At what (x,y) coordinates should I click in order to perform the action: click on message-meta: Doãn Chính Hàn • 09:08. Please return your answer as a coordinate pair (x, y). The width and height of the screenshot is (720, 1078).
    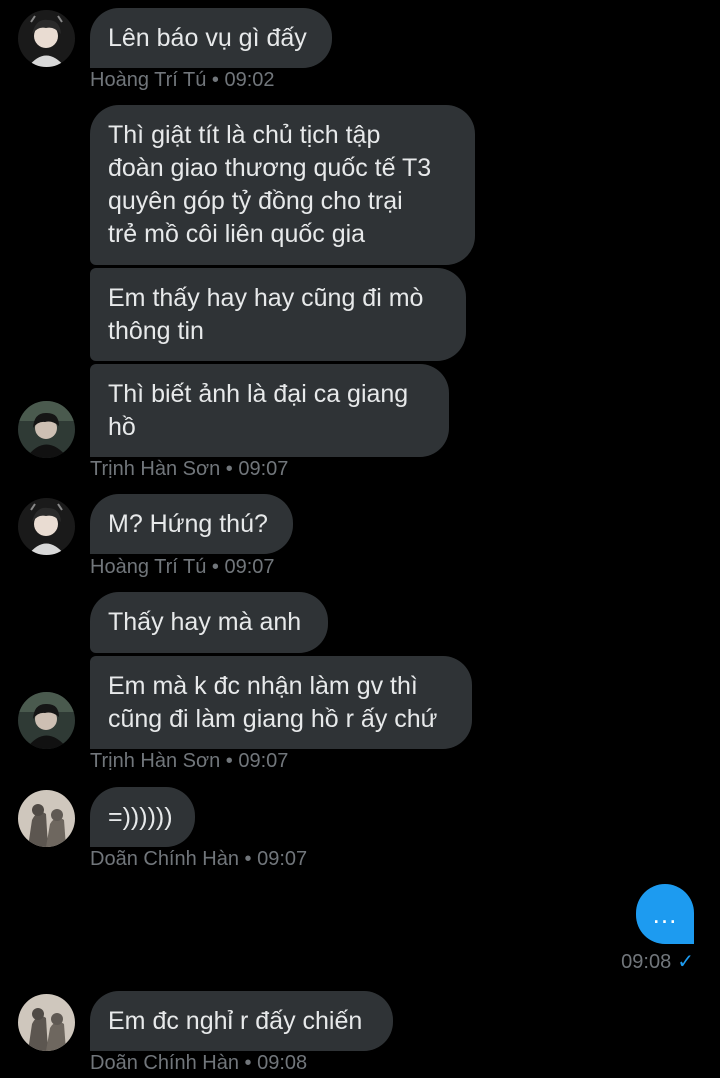
    Looking at the image, I should click on (198, 1063).